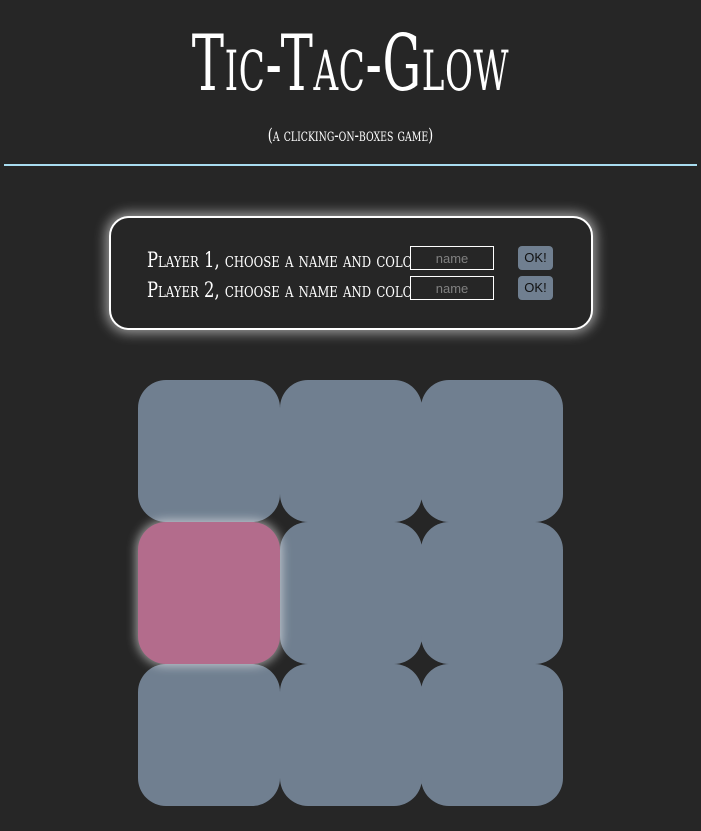 This screenshot has height=831, width=701. Describe the element at coordinates (350, 165) in the screenshot. I see `header-divider` at that location.